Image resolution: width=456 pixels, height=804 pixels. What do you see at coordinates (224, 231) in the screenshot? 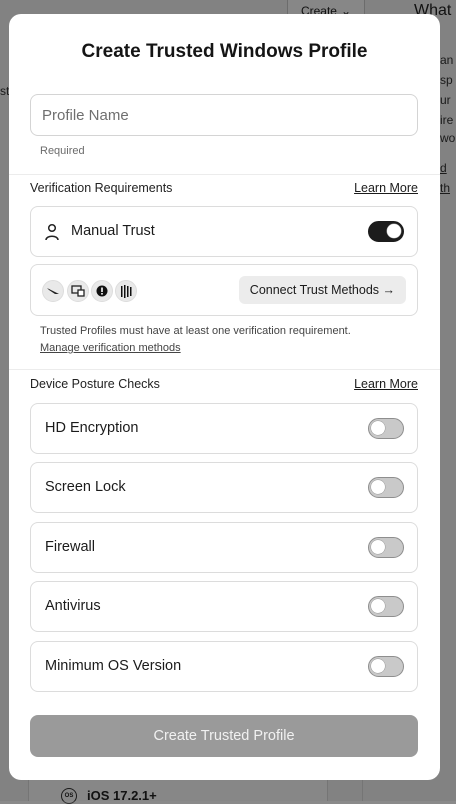
I see `manual-trust-card: Manual Trust` at bounding box center [224, 231].